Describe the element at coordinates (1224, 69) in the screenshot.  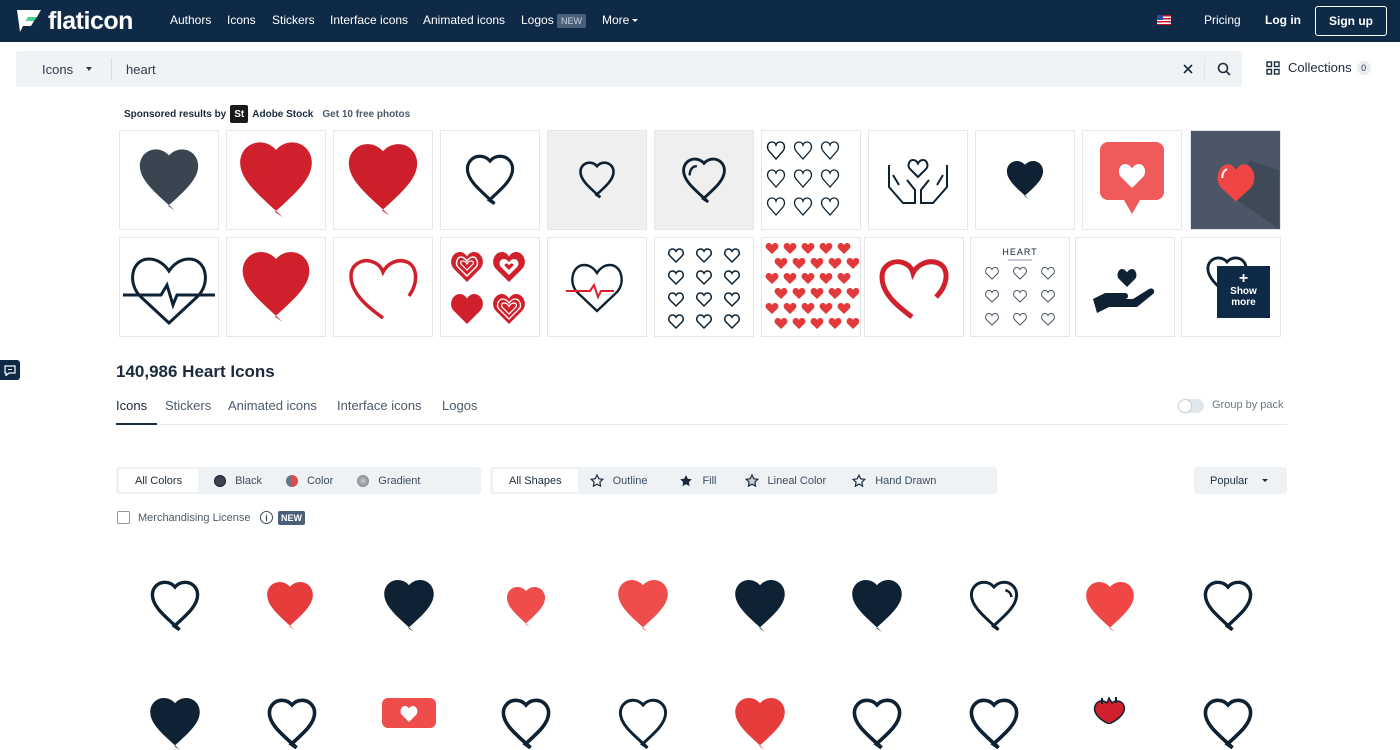
I see `search-icon` at that location.